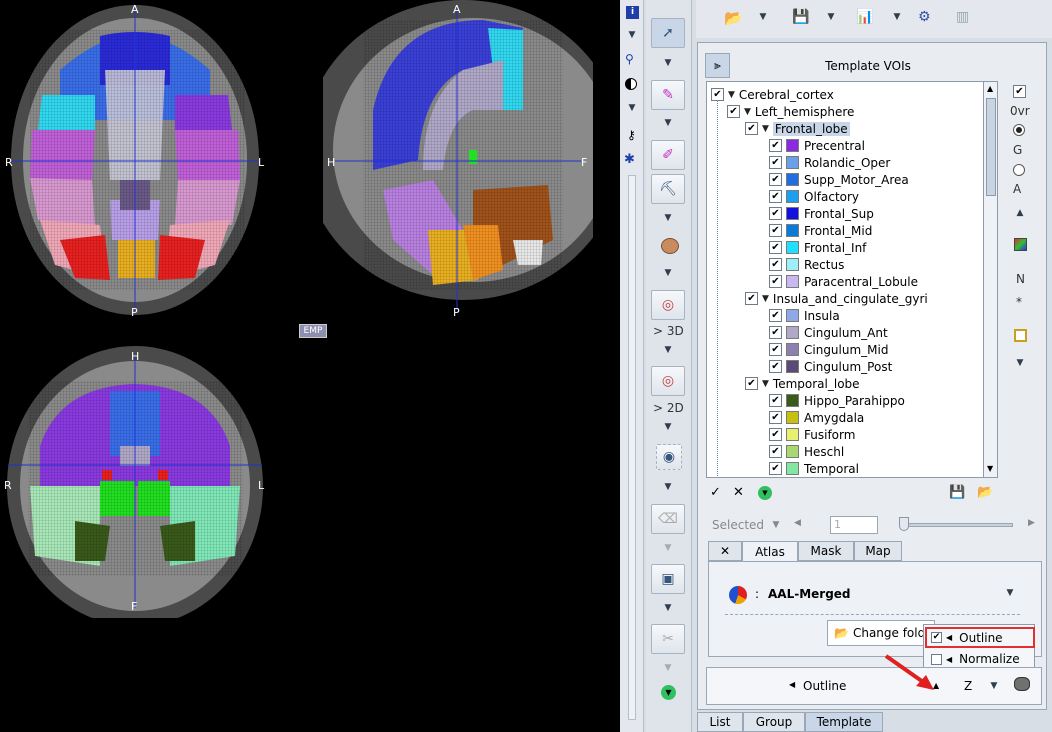 Image resolution: width=1052 pixels, height=732 pixels. Describe the element at coordinates (629, 159) in the screenshot. I see `settings-icon: ✱` at that location.